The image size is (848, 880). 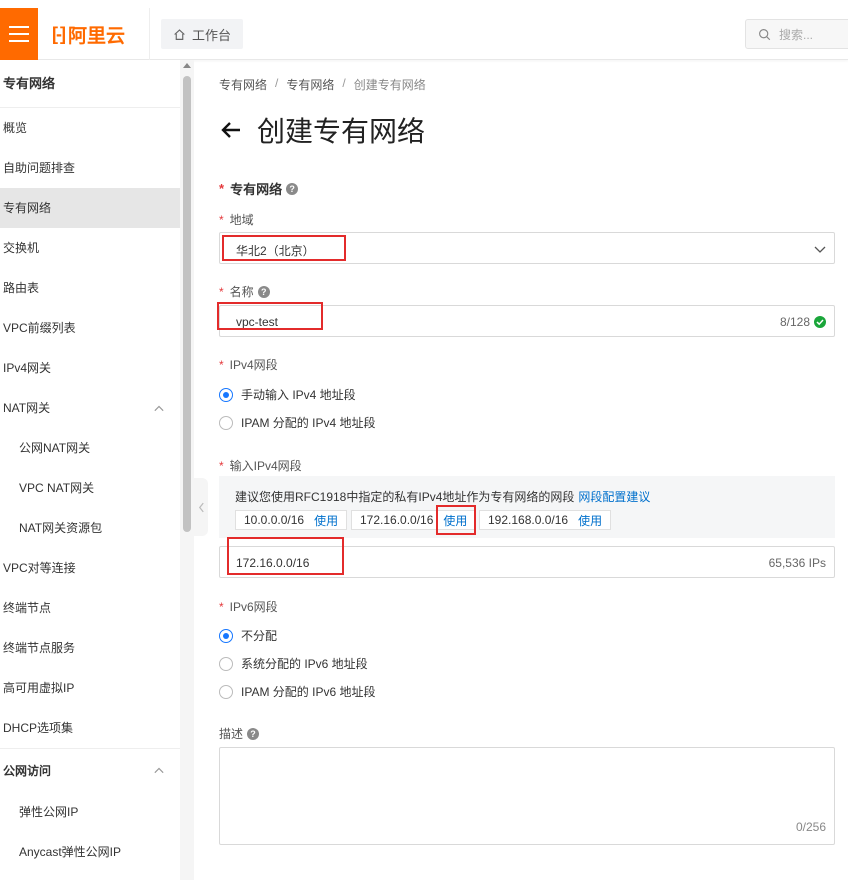 I want to click on cidr-advice-link: 网段配置建议, so click(x=614, y=497).